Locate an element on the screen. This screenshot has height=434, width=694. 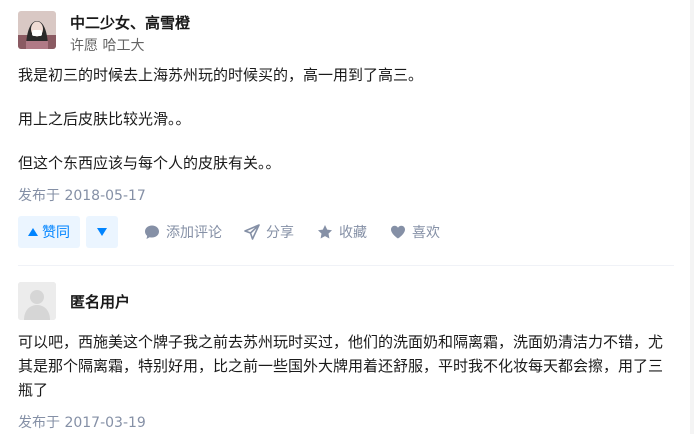
triangle-down-icon is located at coordinates (102, 232).